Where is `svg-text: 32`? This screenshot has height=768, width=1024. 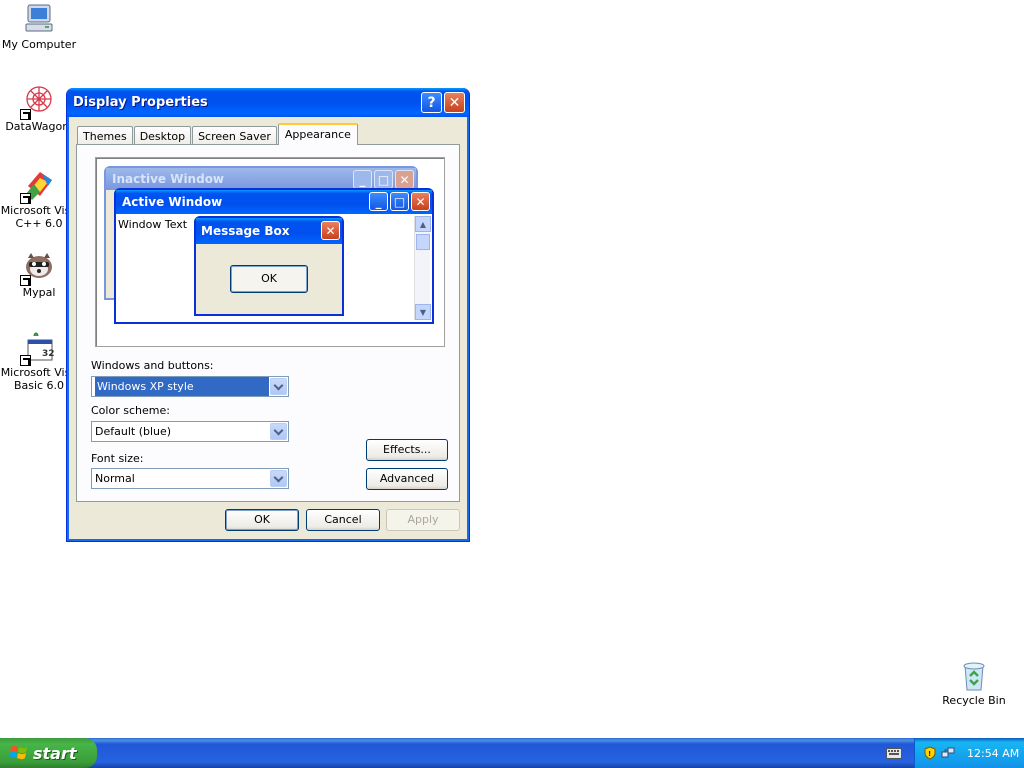
svg-text: 32 is located at coordinates (48, 354).